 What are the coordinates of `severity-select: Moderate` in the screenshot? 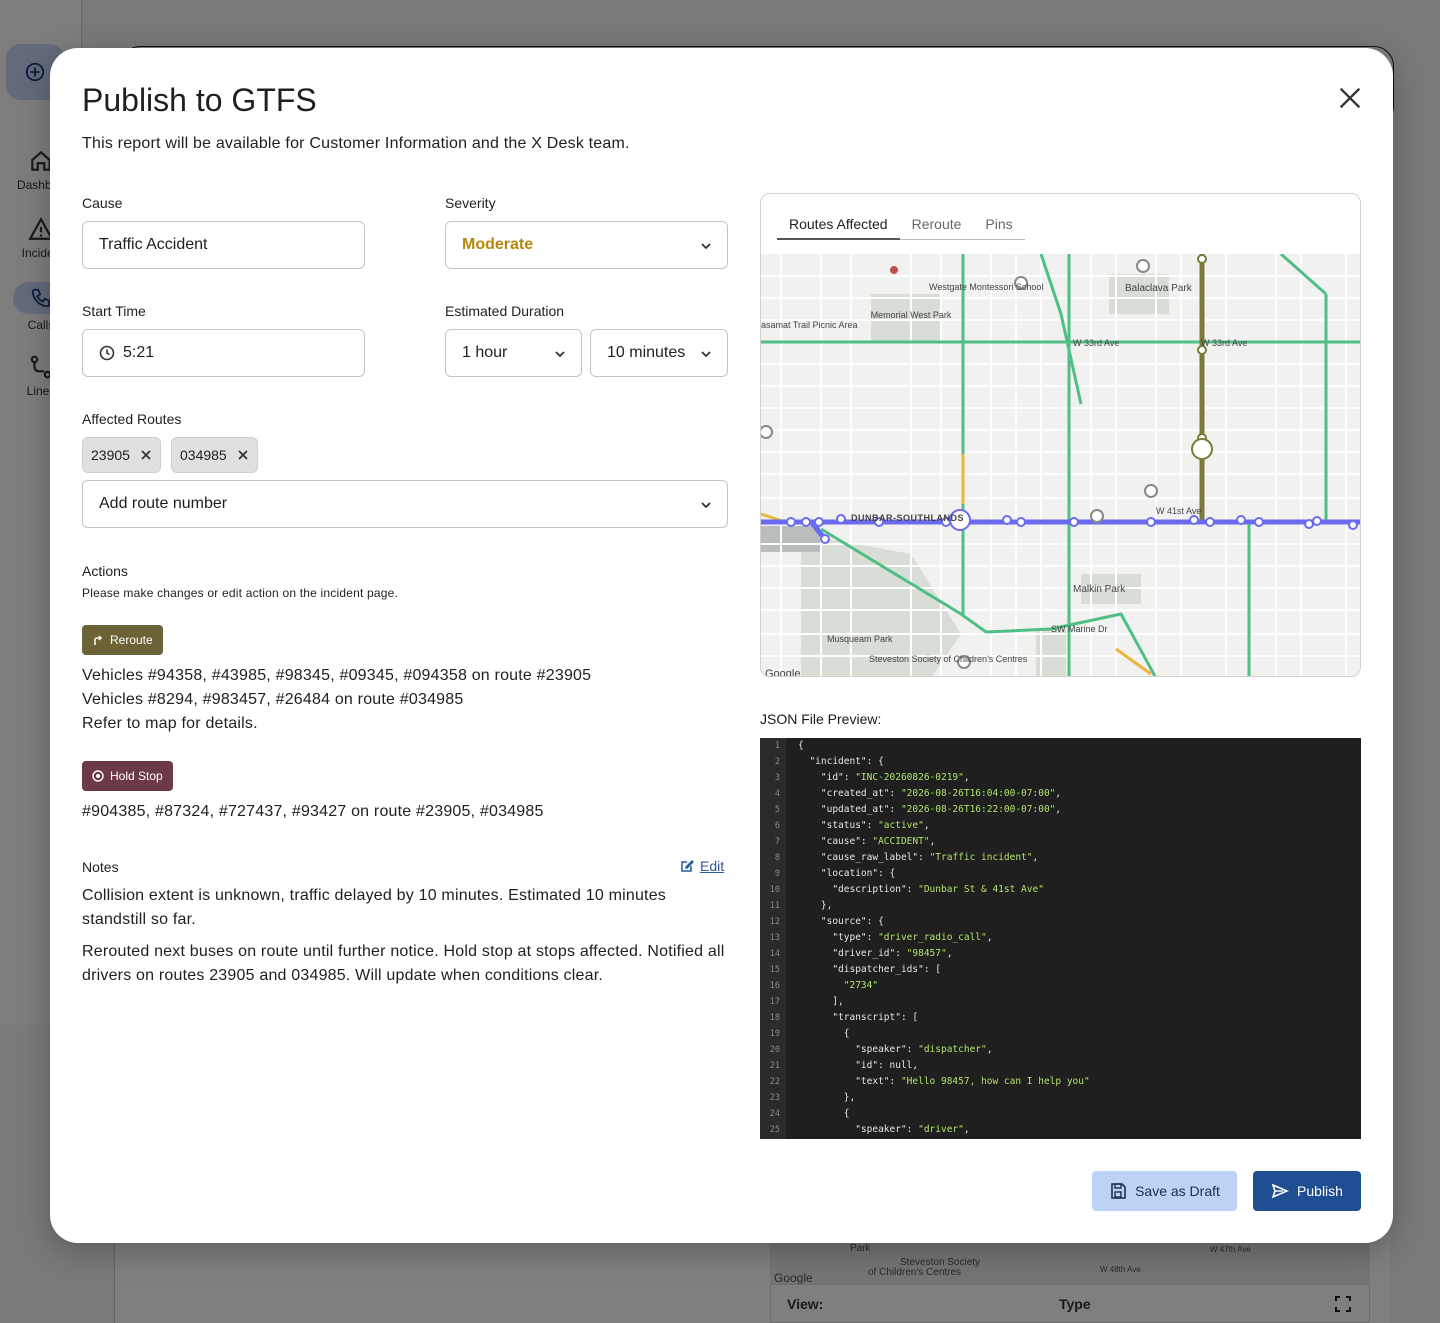 It's located at (586, 245).